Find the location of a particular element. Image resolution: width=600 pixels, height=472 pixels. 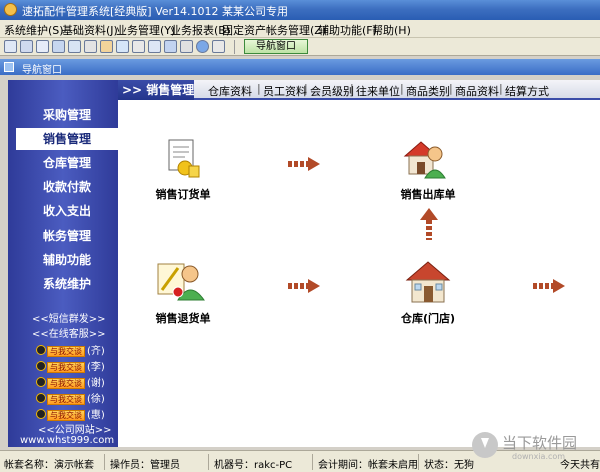

app-icon is located at coordinates (10, 9).